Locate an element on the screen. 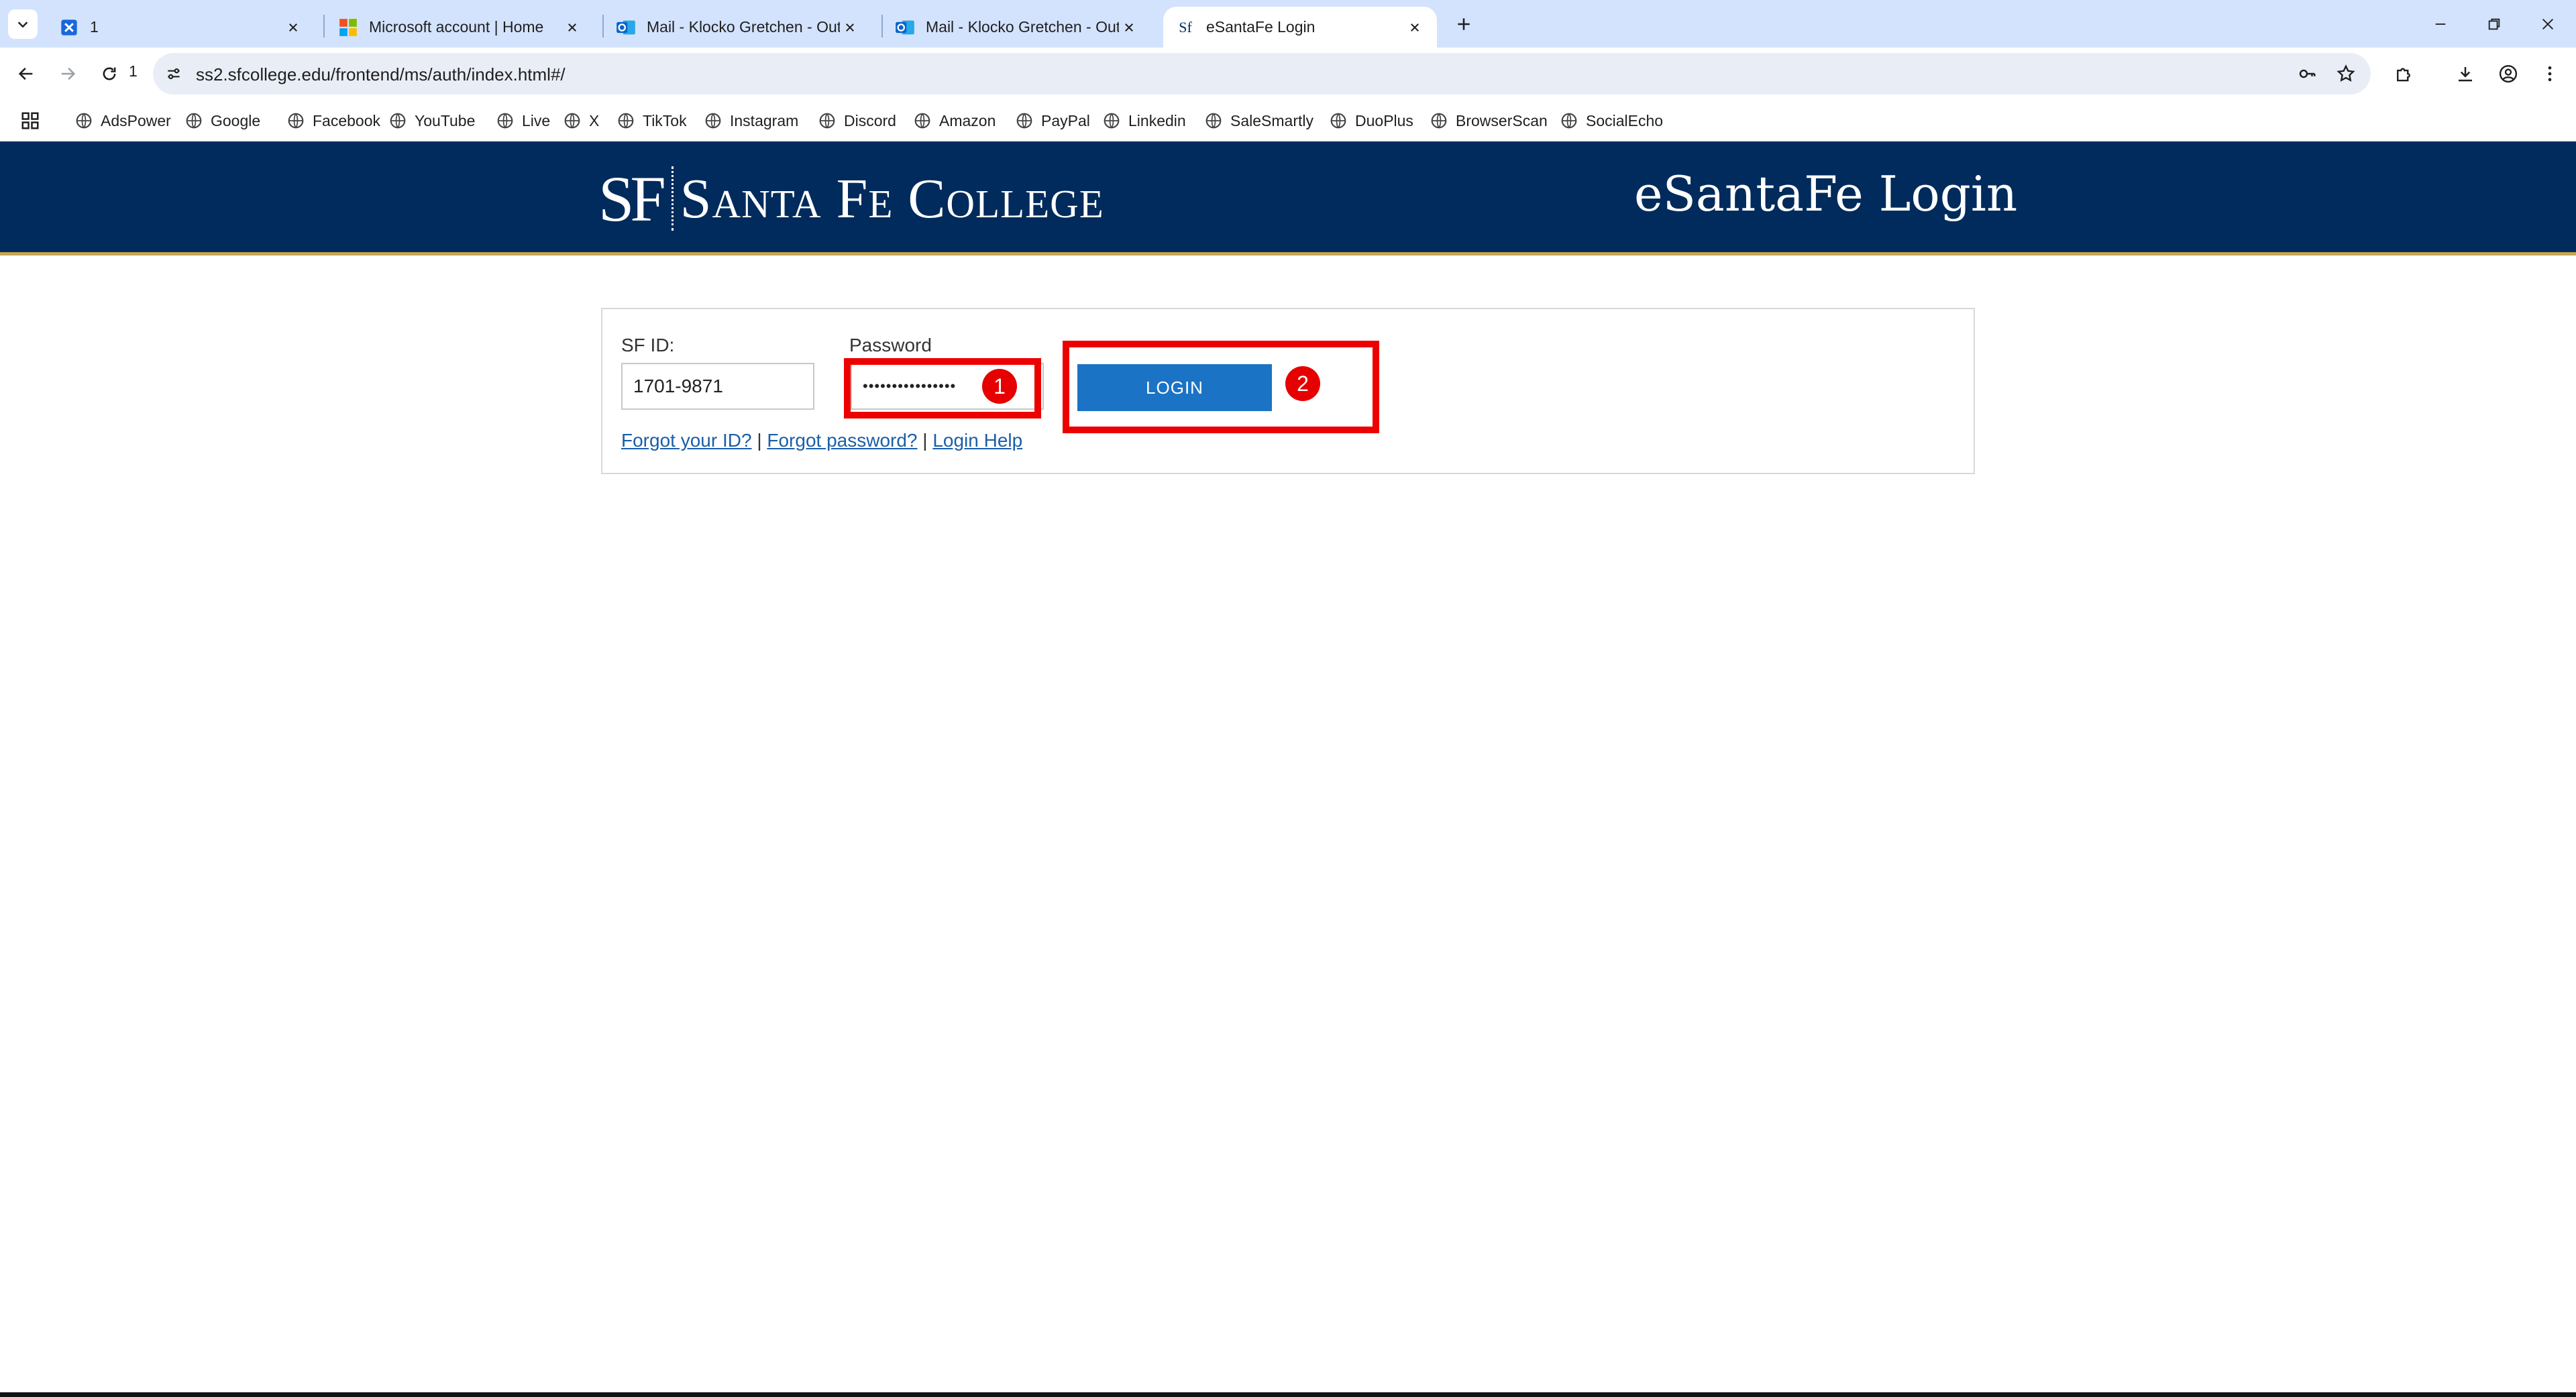 Image resolution: width=2576 pixels, height=1397 pixels. tune-icon is located at coordinates (174, 74).